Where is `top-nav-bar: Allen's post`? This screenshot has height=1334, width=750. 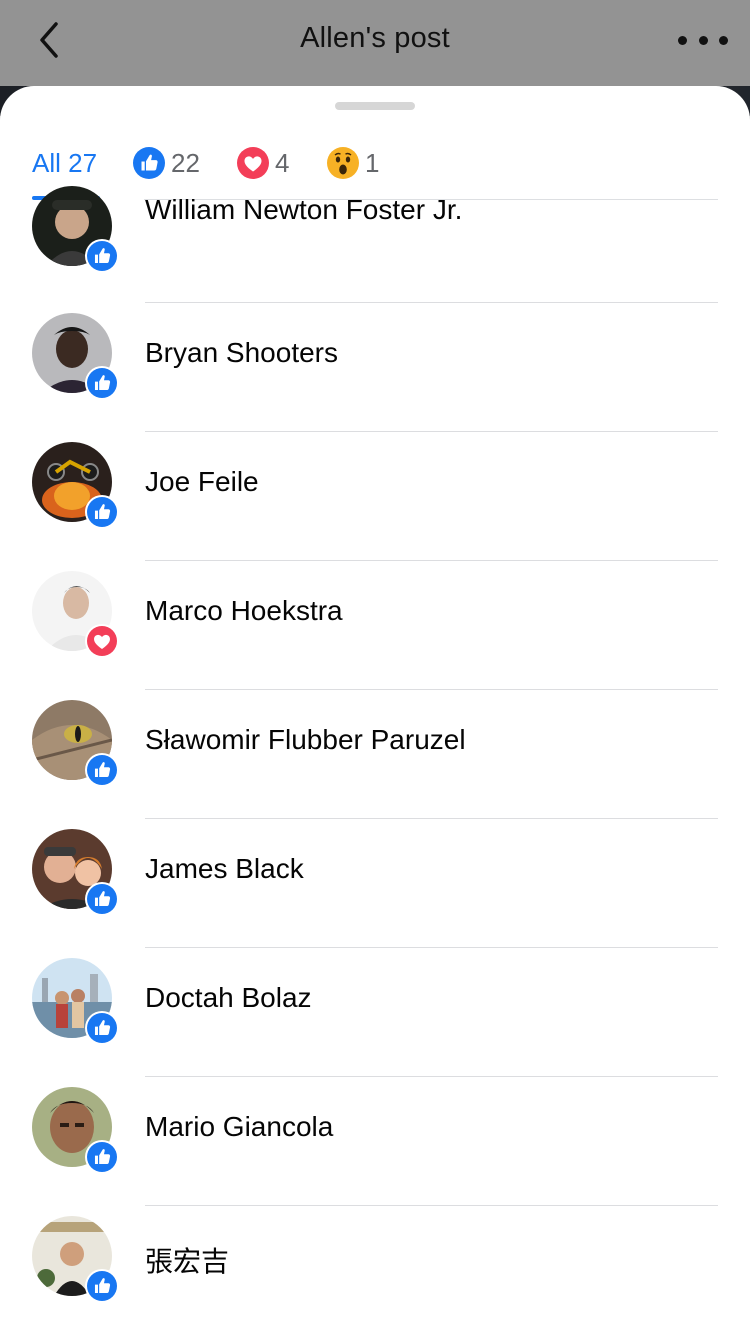
top-nav-bar: Allen's post is located at coordinates (375, 43).